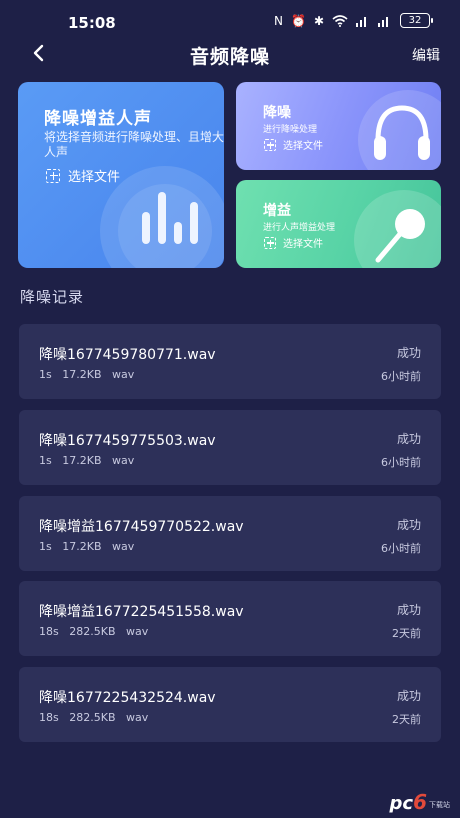  What do you see at coordinates (400, 236) in the screenshot?
I see `microphone-icon` at bounding box center [400, 236].